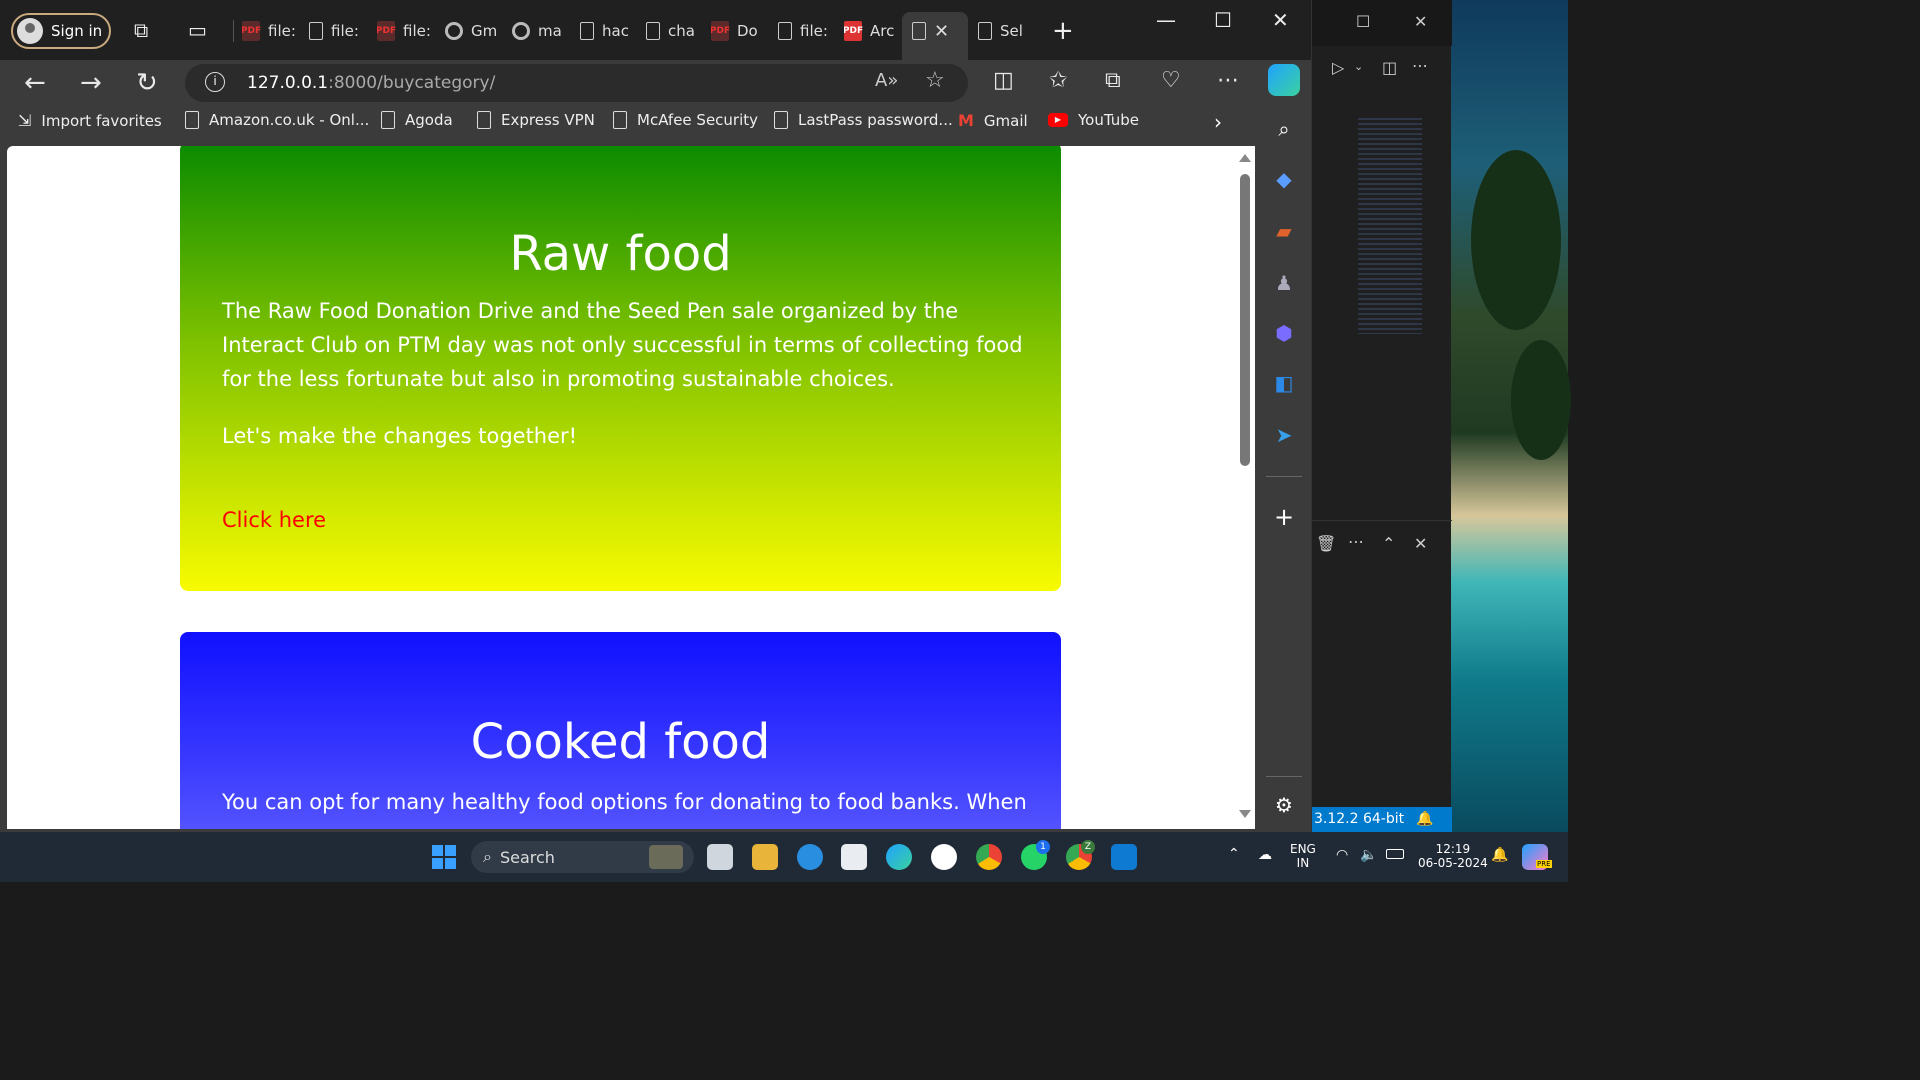 The image size is (1920, 1080). Describe the element at coordinates (1420, 543) in the screenshot. I see `close-panel-icon: ✕` at that location.